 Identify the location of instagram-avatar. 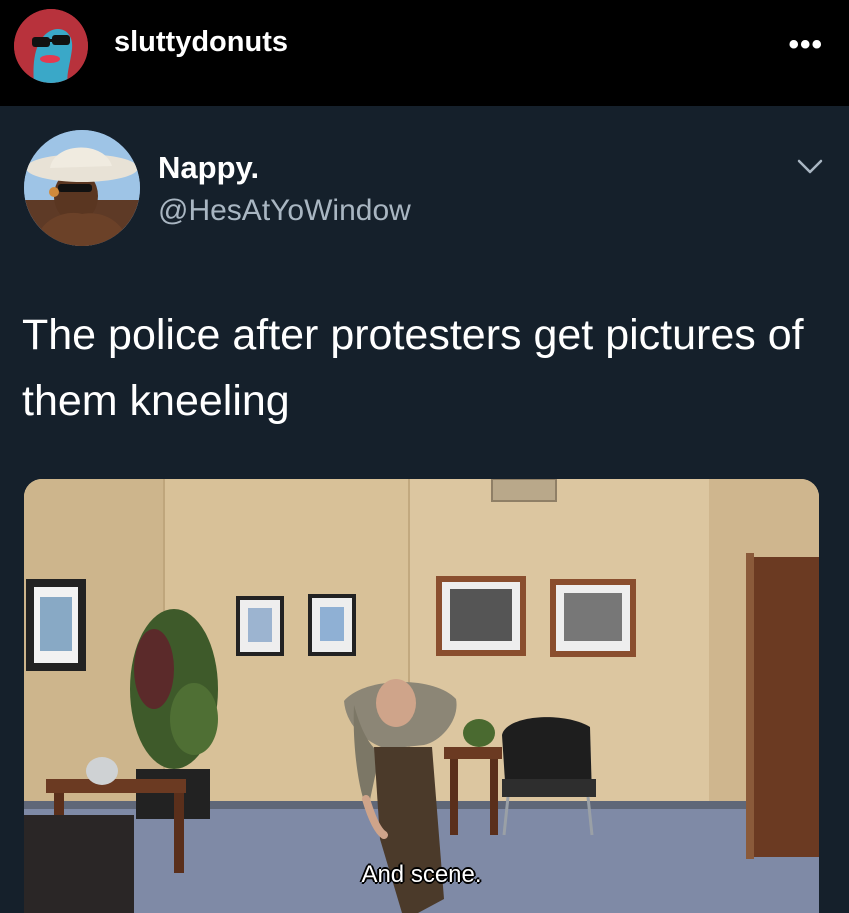
(51, 46).